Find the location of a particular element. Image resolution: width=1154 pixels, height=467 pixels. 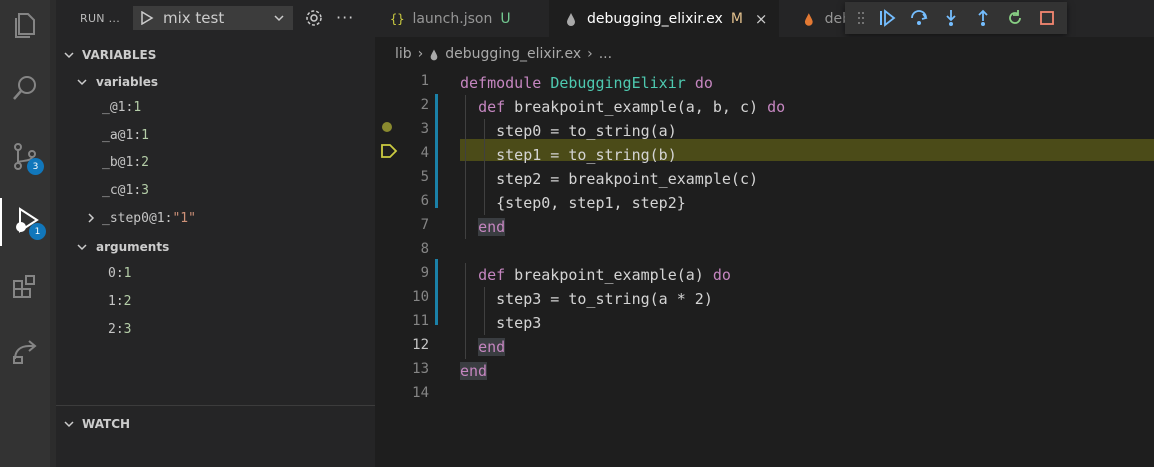

line-number: 3 is located at coordinates (424, 129).